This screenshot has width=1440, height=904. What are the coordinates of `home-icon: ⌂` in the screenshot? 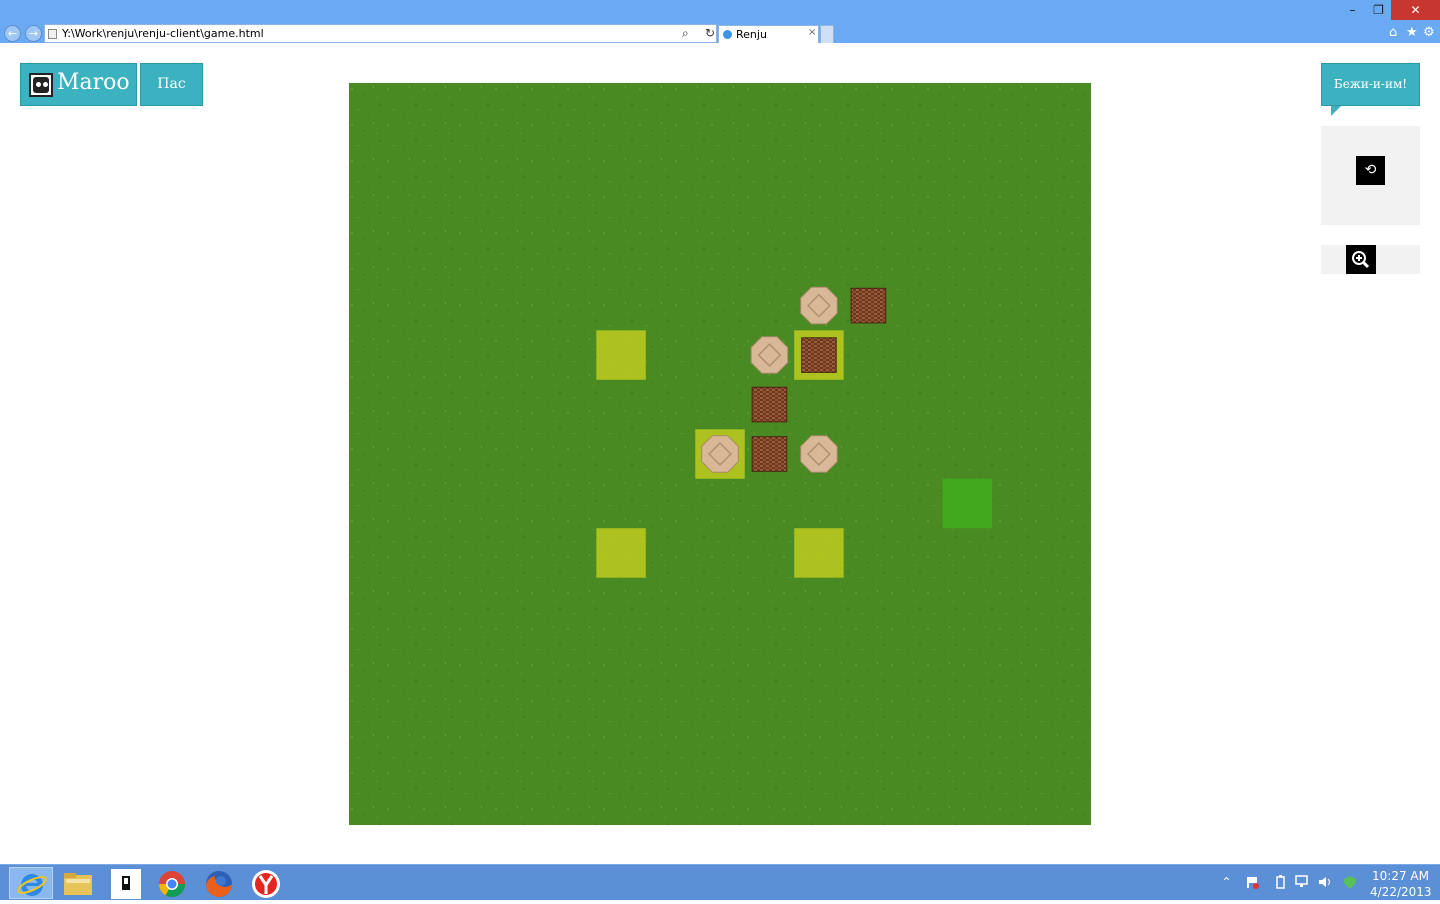 It's located at (1393, 32).